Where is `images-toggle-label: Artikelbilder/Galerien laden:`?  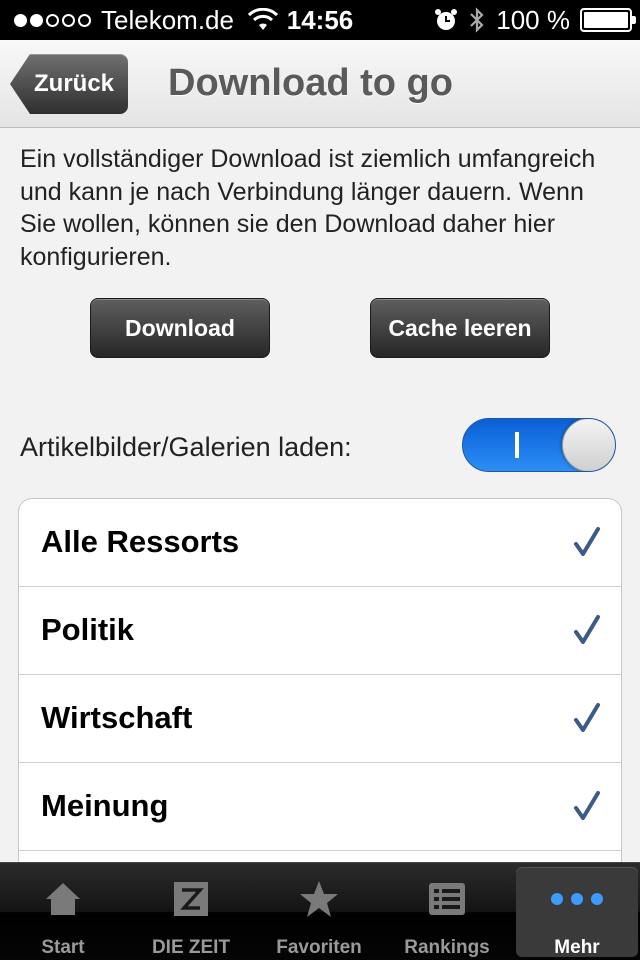 images-toggle-label: Artikelbilder/Galerien laden: is located at coordinates (186, 447).